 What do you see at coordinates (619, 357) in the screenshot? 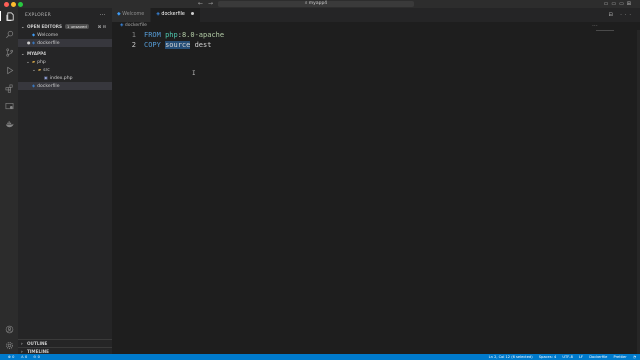
I see `prettier-status: Prettier` at bounding box center [619, 357].